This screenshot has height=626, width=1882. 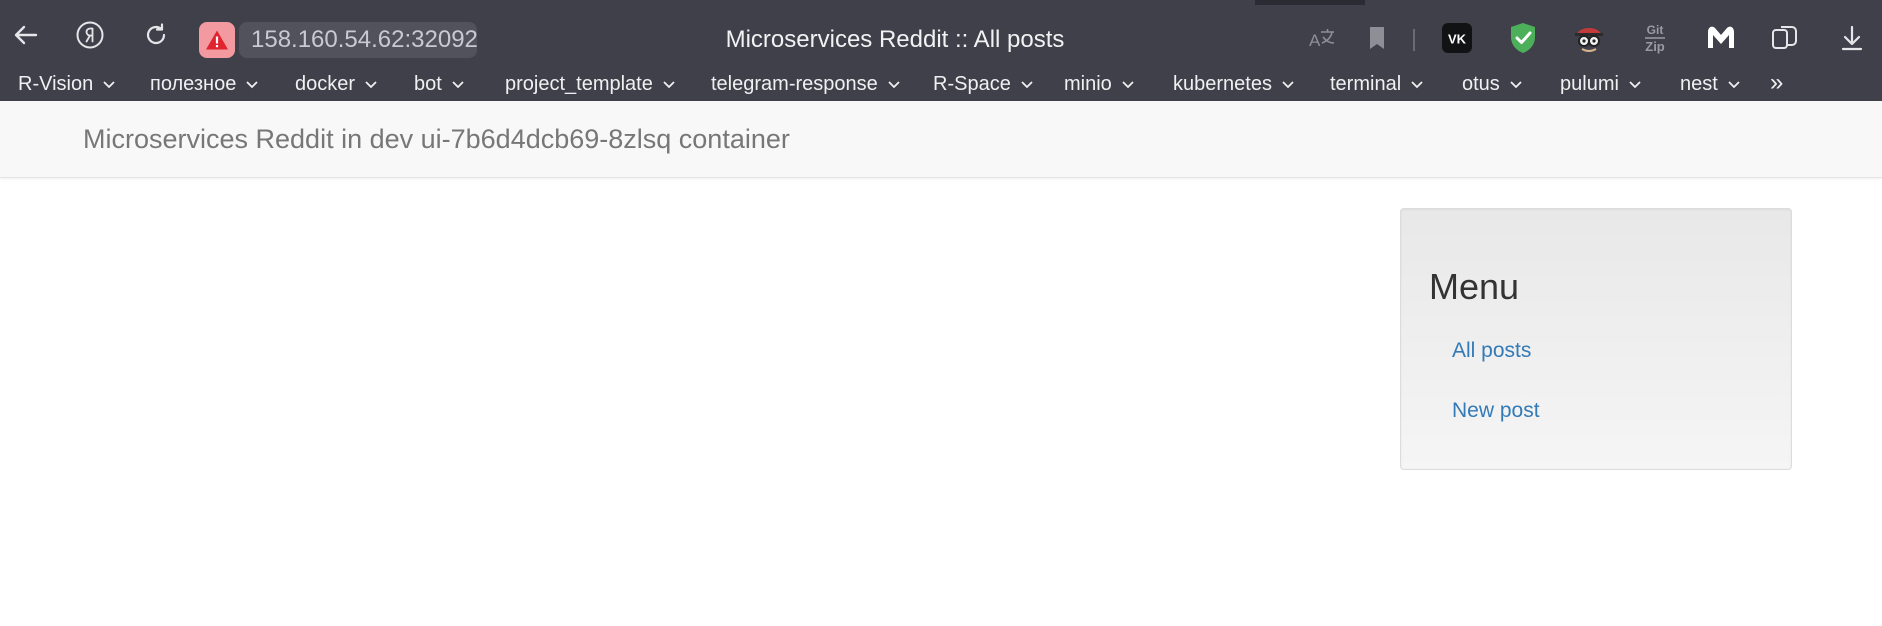 I want to click on spy-extension-button, so click(x=1589, y=38).